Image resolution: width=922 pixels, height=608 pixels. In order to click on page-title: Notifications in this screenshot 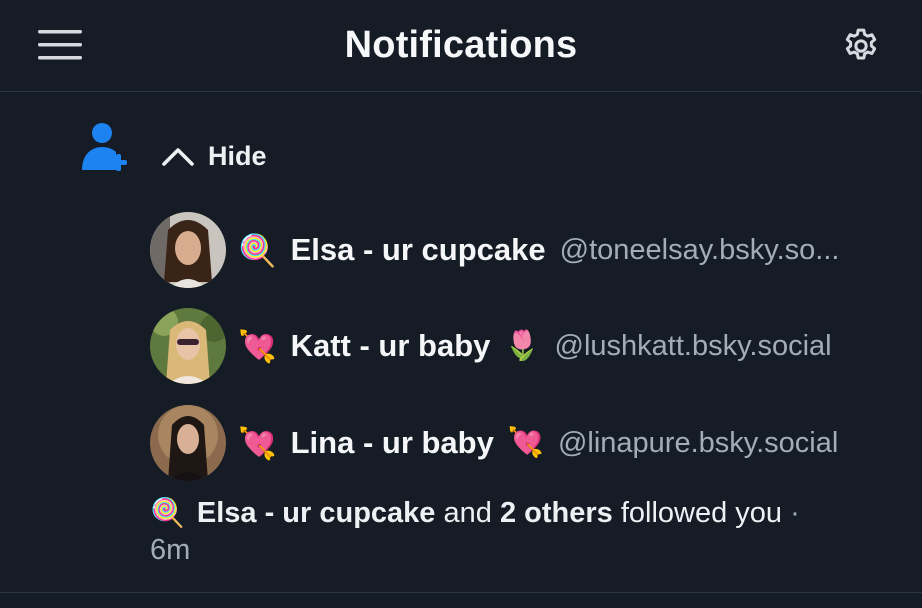, I will do `click(461, 45)`.